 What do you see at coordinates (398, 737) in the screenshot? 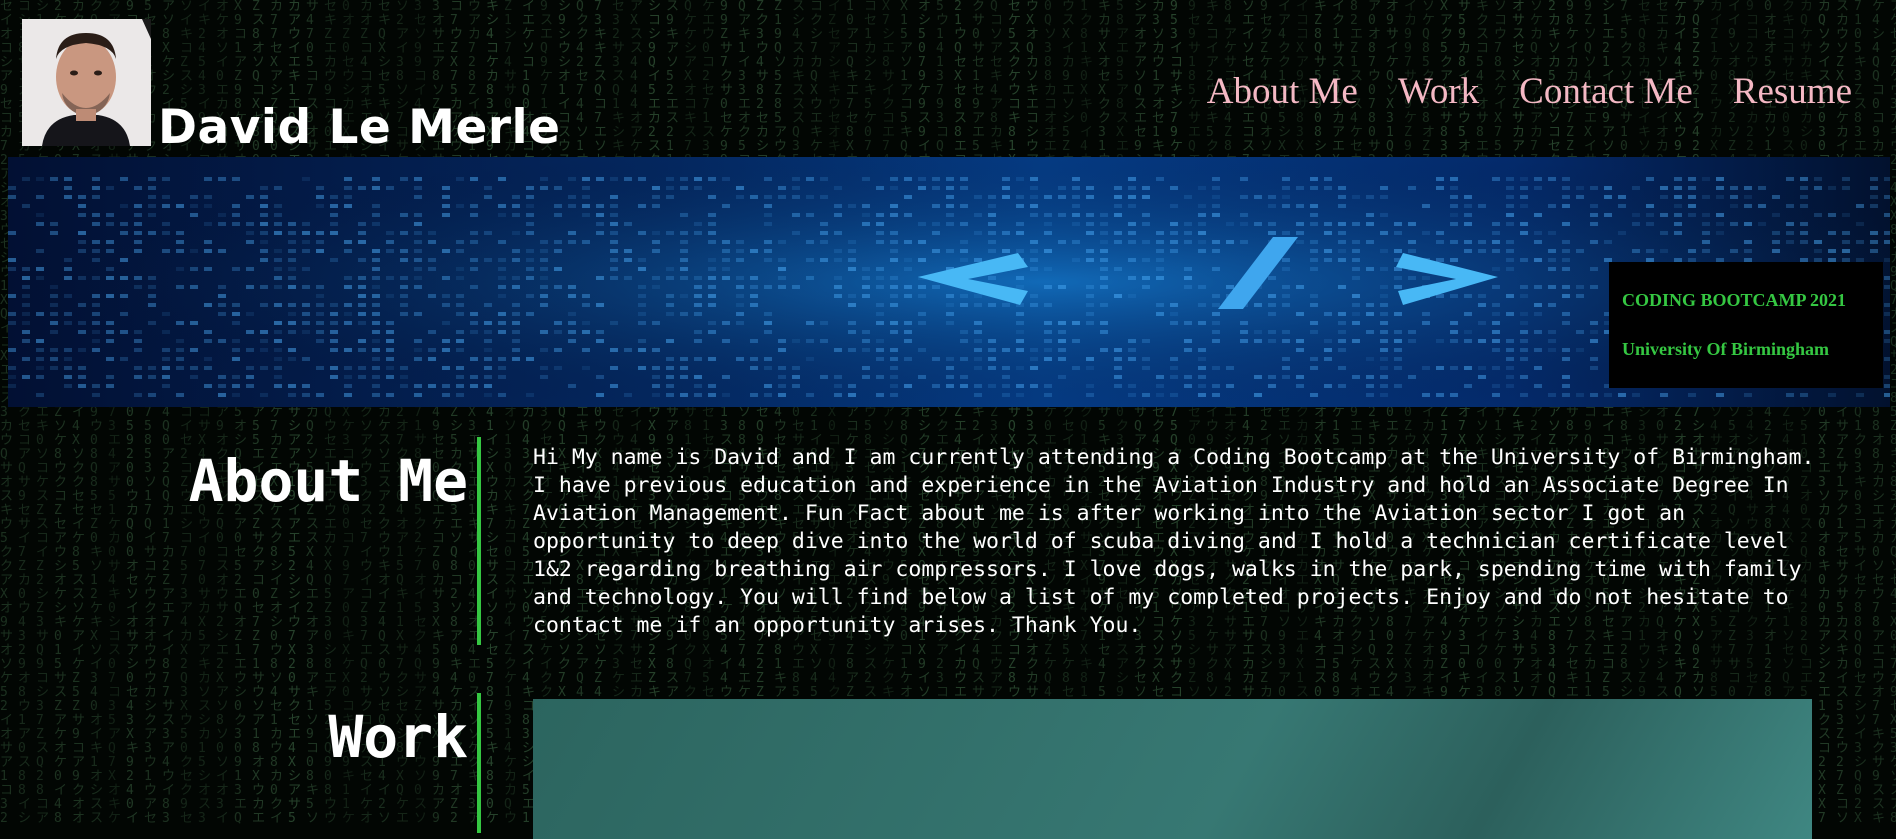
I see `work-title: Work` at bounding box center [398, 737].